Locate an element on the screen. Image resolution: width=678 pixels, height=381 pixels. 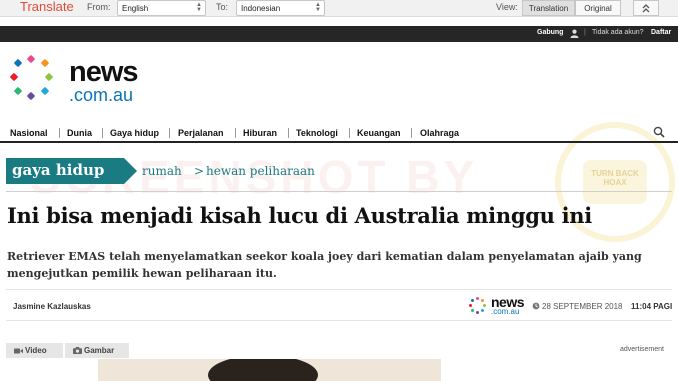
section-divider is located at coordinates (339, 191).